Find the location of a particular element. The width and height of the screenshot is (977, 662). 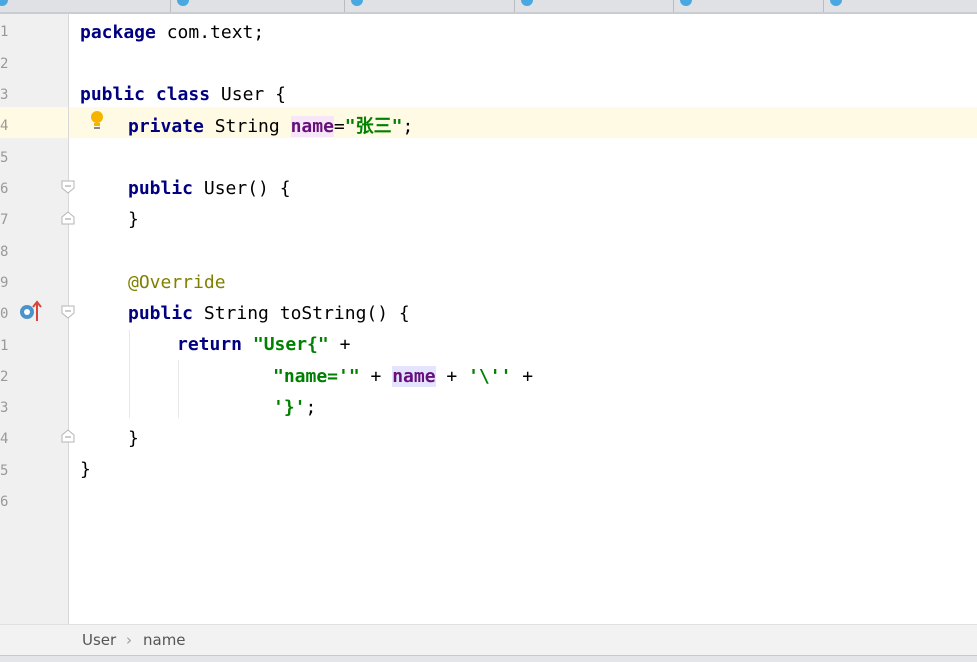

override-method-icon is located at coordinates (31, 311).